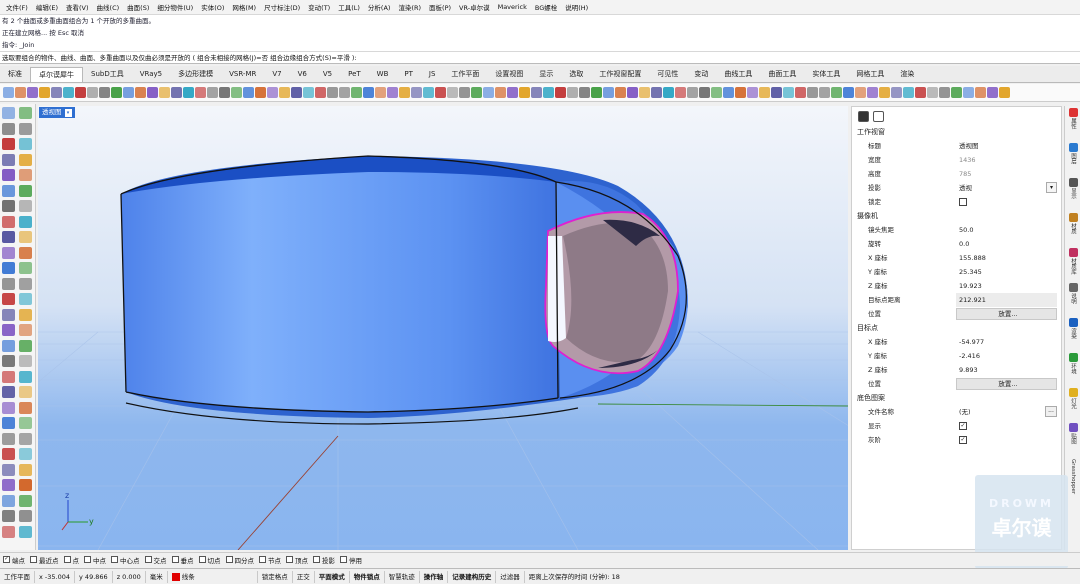 This screenshot has width=1080, height=584. I want to click on status-toggle: 操作轴, so click(434, 576).